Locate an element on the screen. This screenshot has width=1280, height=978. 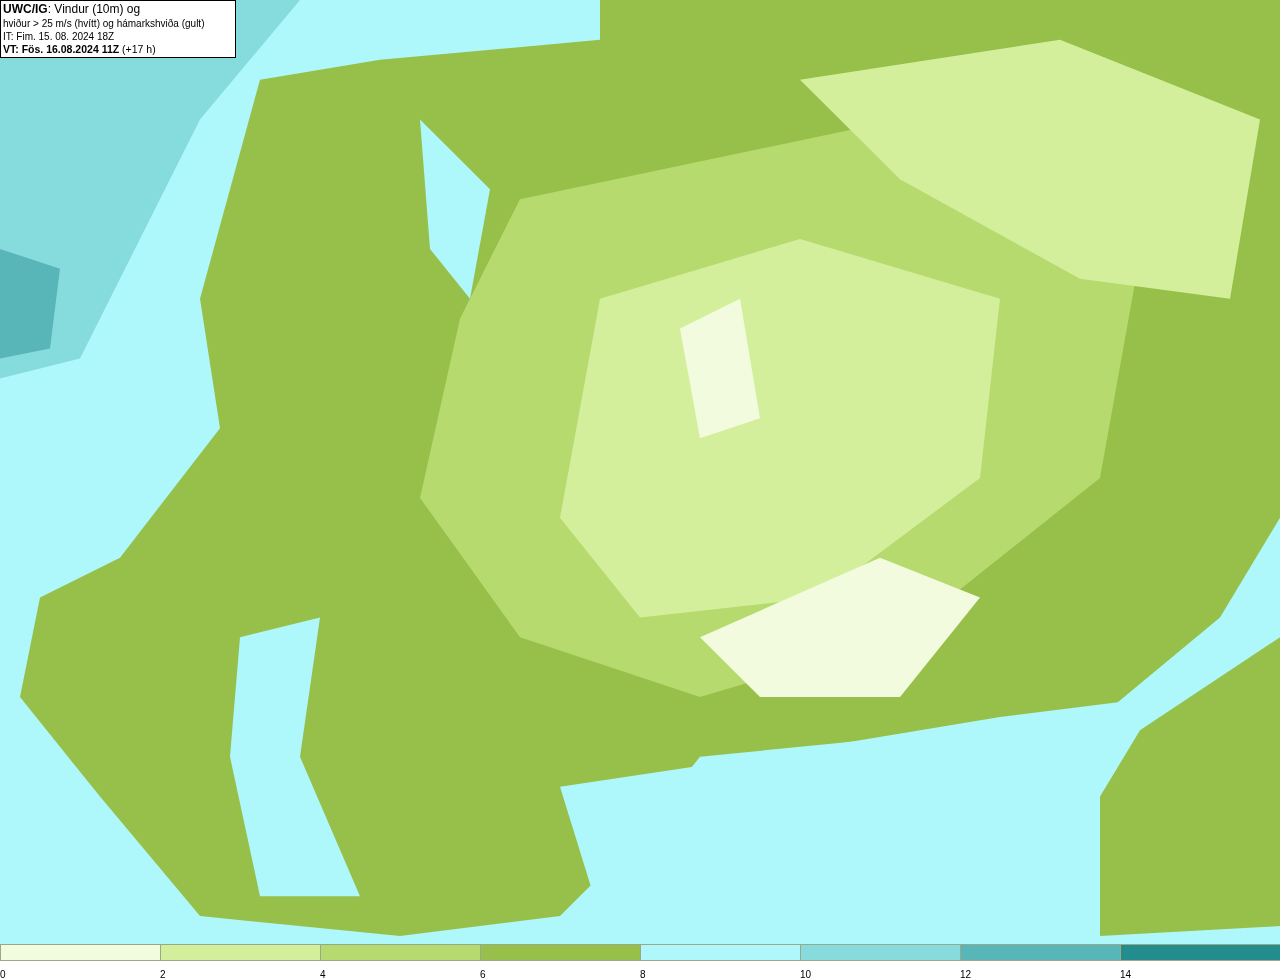
title-line: IT: Fim. 15. 08. 2024 18Z is located at coordinates (59, 36).